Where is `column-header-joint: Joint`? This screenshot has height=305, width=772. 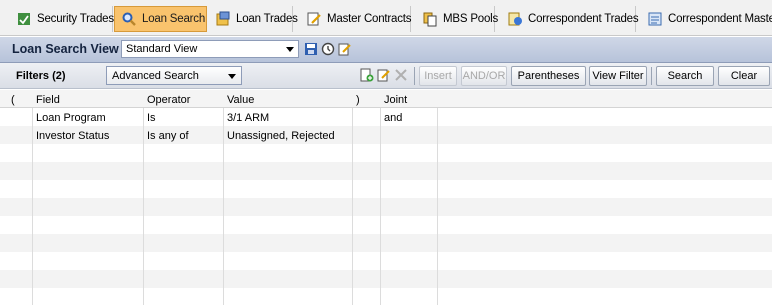
column-header-joint: Joint is located at coordinates (395, 100).